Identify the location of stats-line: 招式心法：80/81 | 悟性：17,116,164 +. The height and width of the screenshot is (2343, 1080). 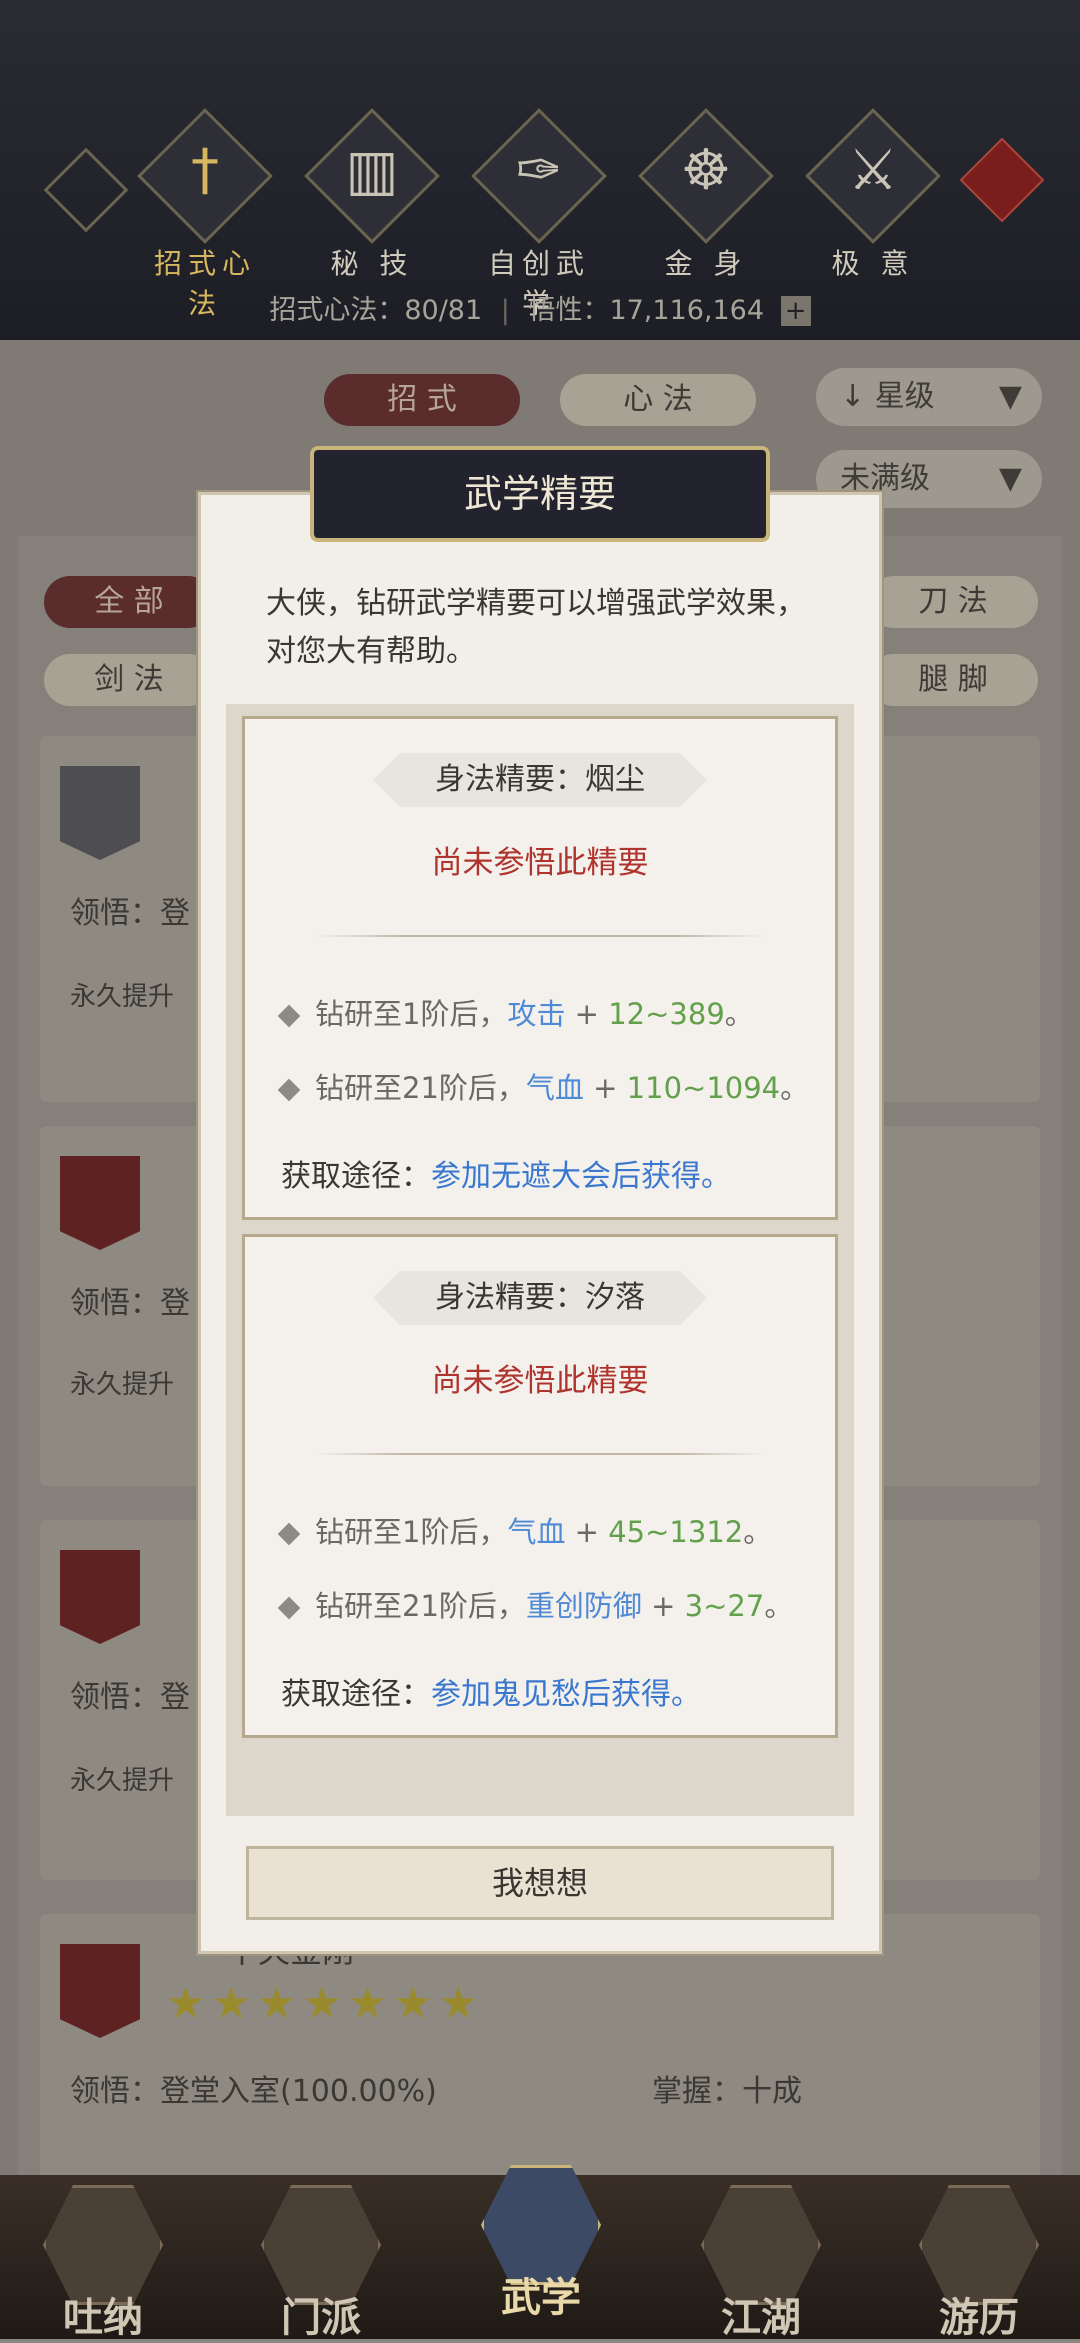
(540, 307).